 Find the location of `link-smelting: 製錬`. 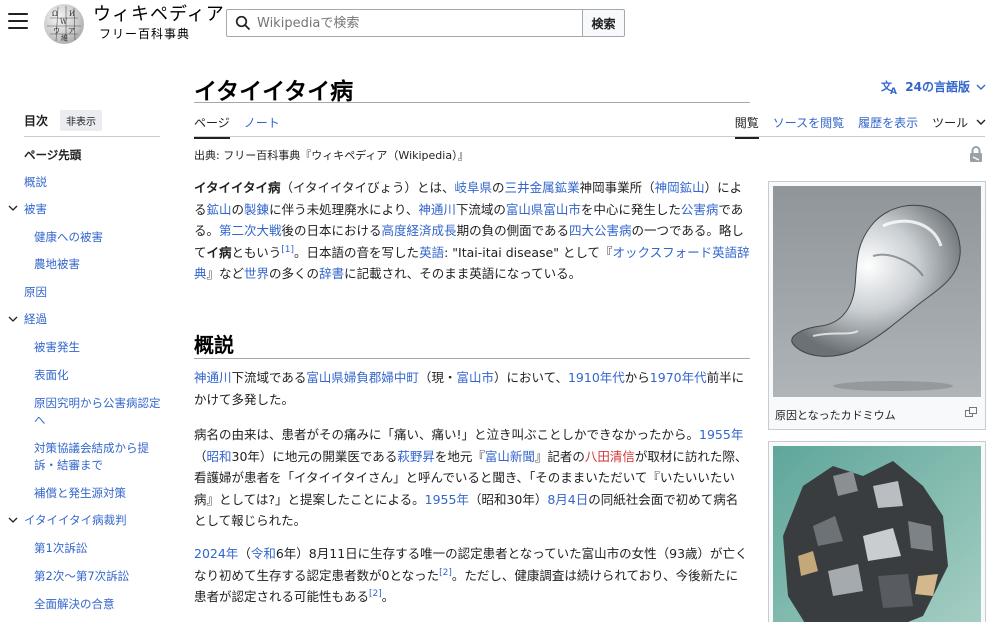

link-smelting: 製錬 is located at coordinates (256, 209).